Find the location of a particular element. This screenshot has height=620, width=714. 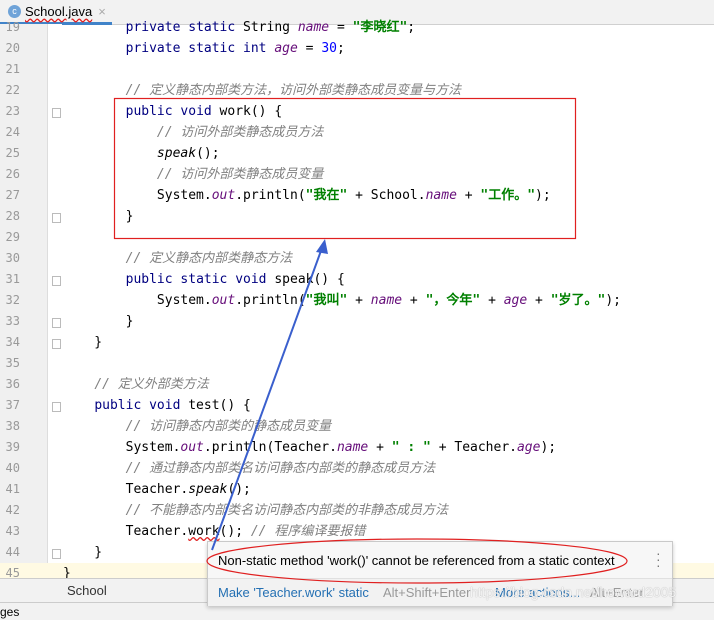

make-static-action: Make 'Teacher.work' static is located at coordinates (293, 592).